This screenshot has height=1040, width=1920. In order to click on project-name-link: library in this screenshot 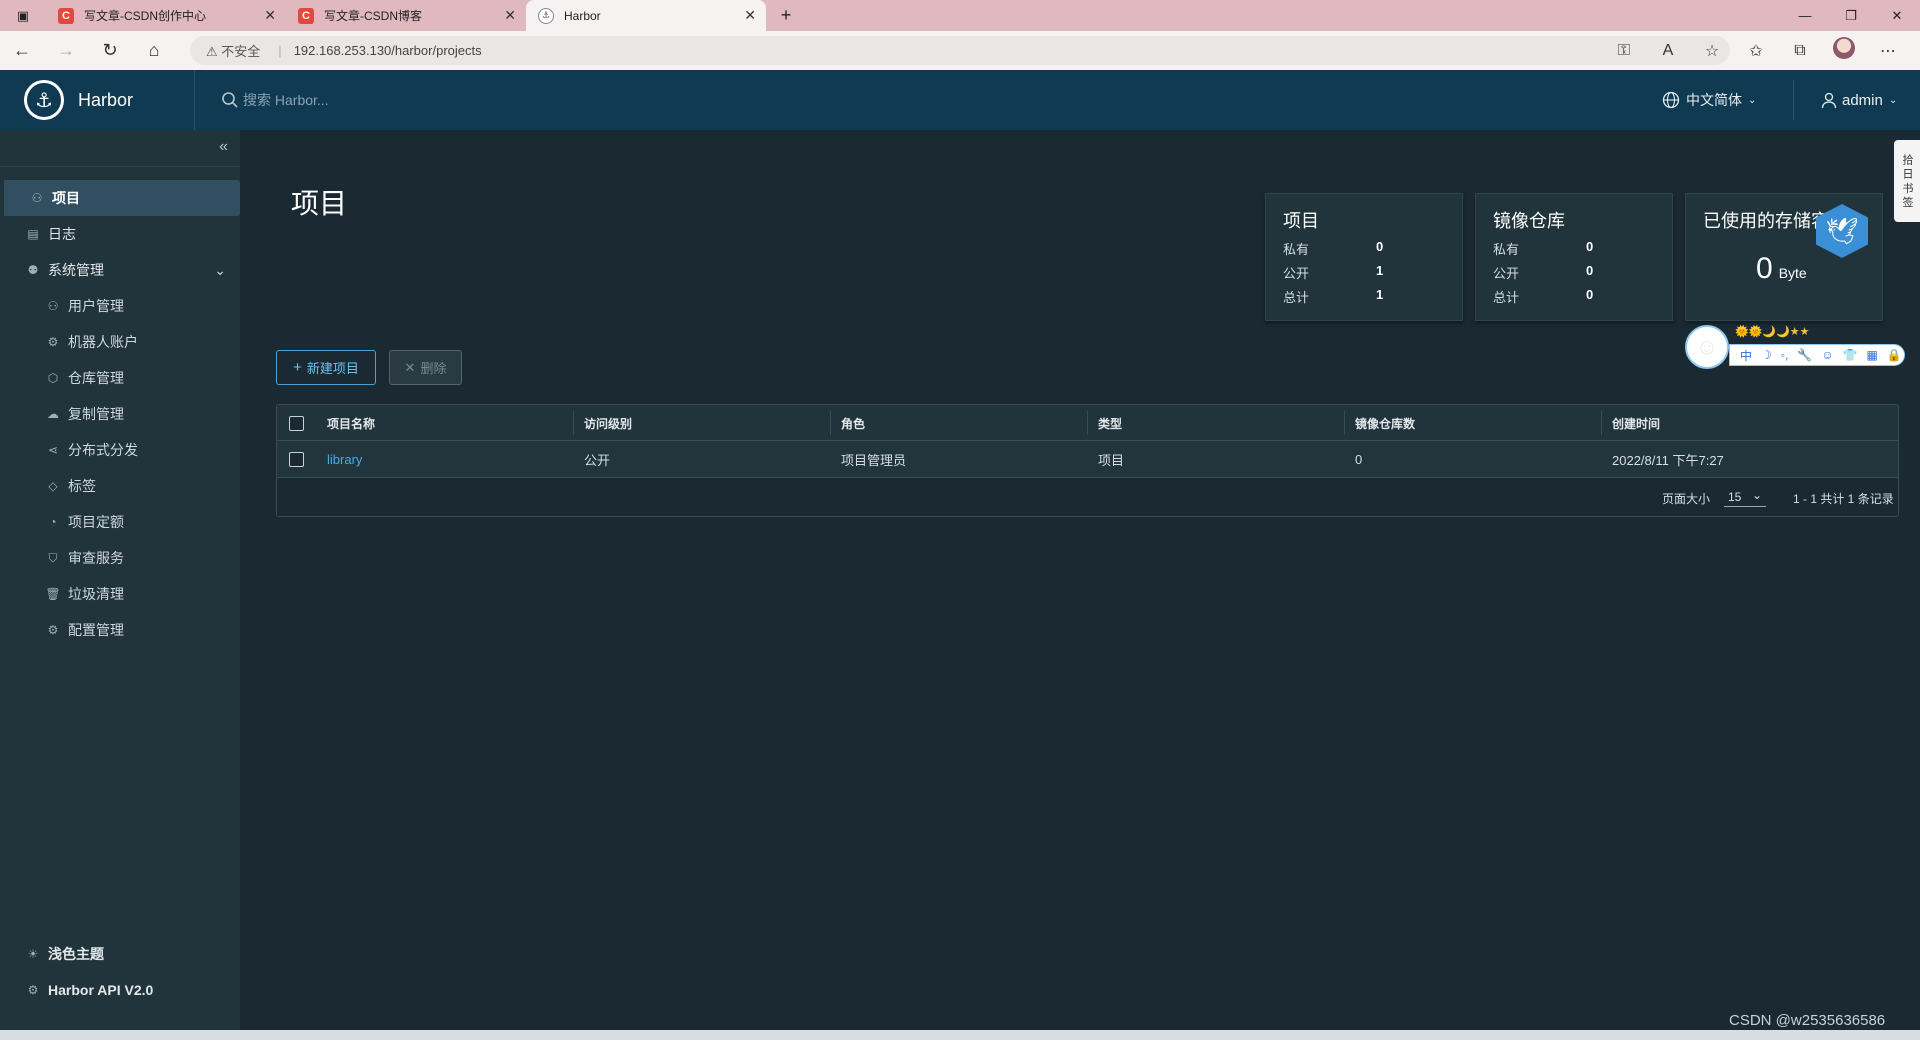, I will do `click(344, 459)`.